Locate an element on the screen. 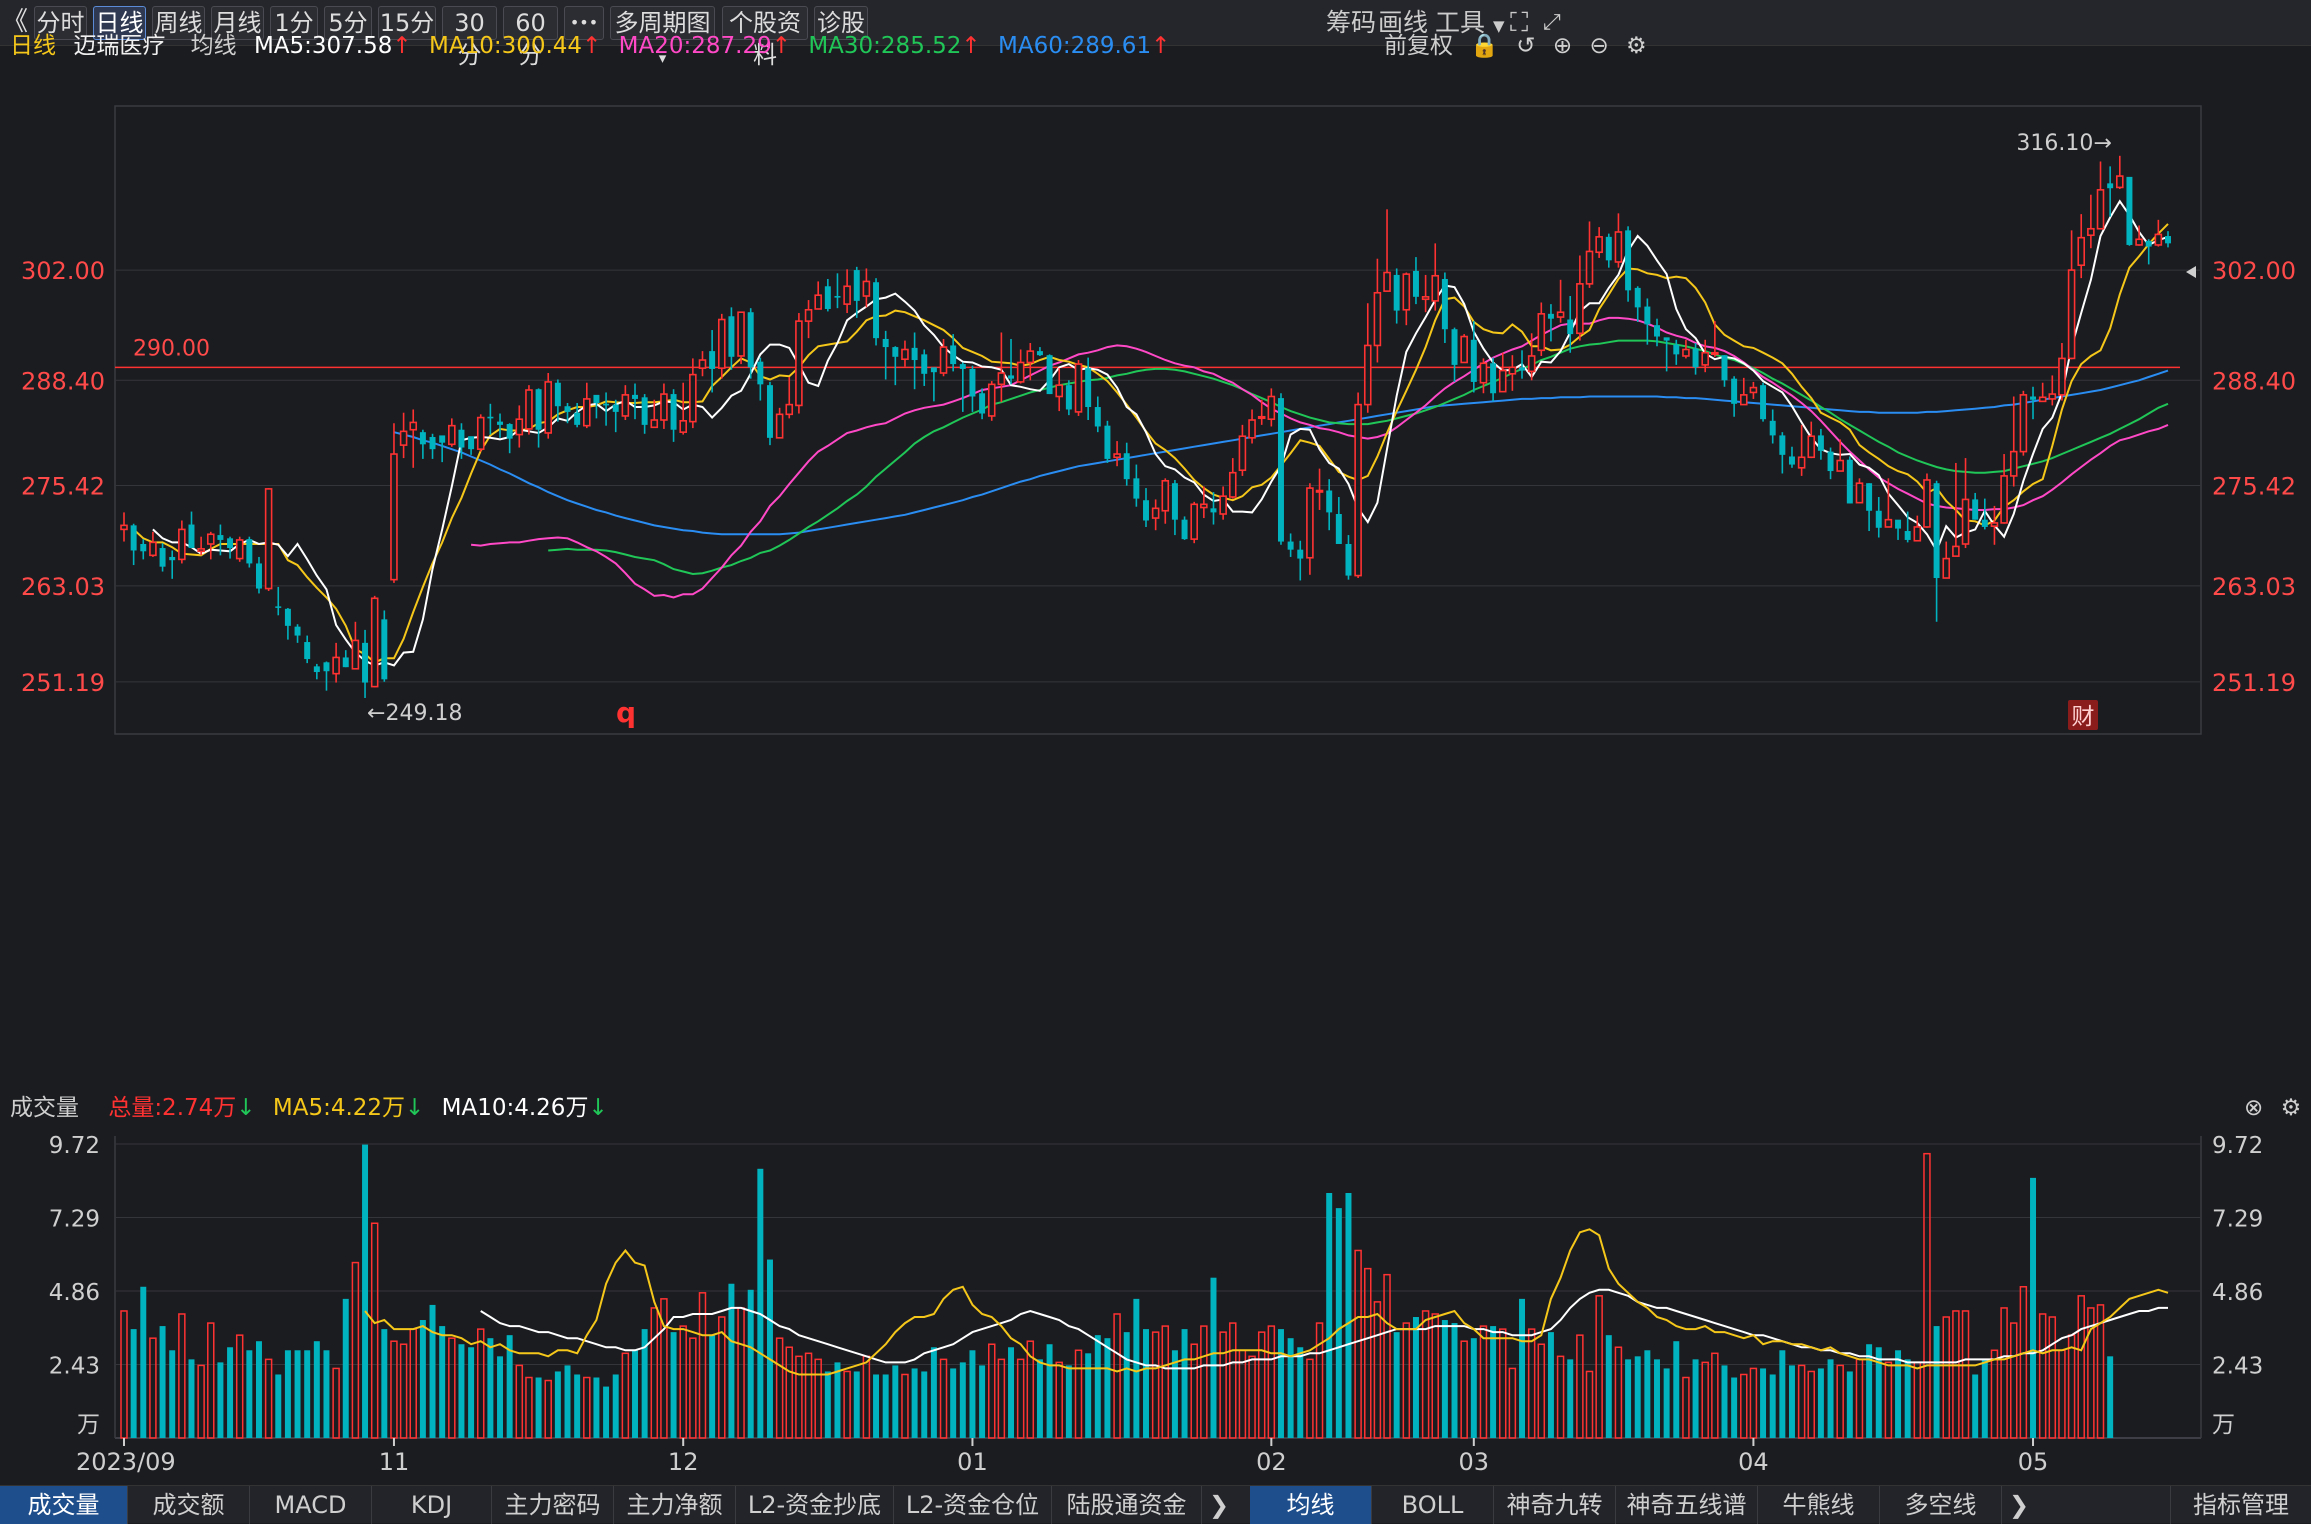 This screenshot has width=2311, height=1524. tab-kdj: KDJ is located at coordinates (432, 1505).